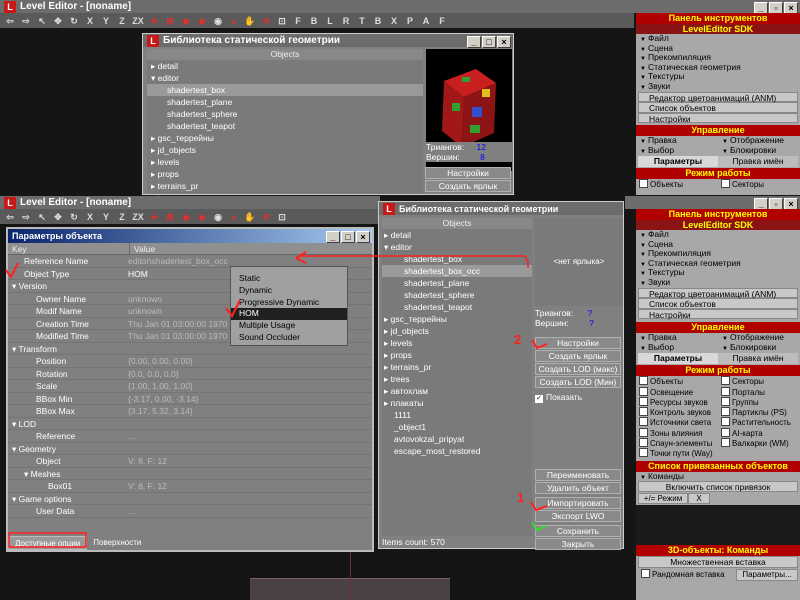 This screenshot has height=600, width=800. I want to click on annotation-box-available-options, so click(47, 540).